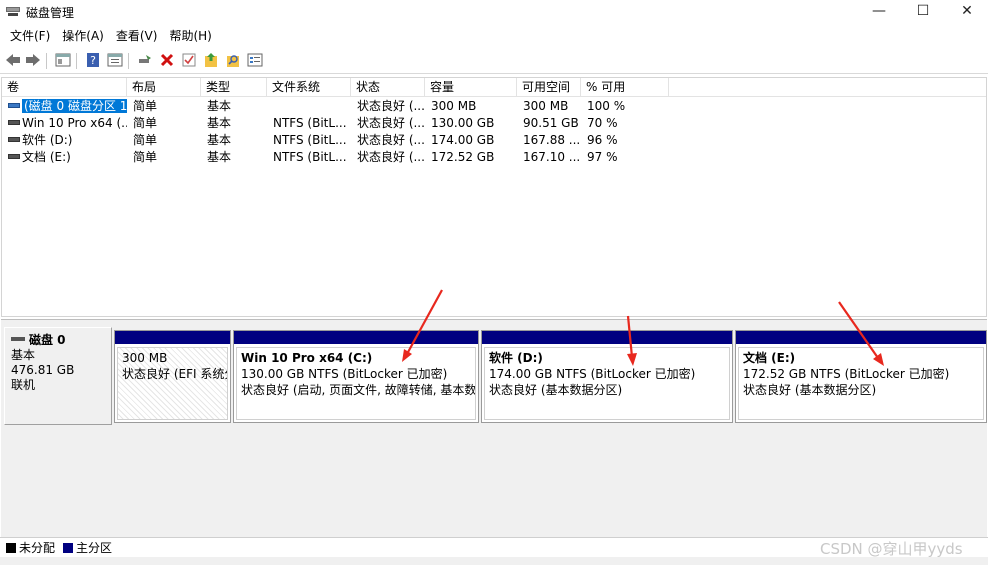 Image resolution: width=988 pixels, height=565 pixels. What do you see at coordinates (11, 547) in the screenshot?
I see `unallocated-swatch` at bounding box center [11, 547].